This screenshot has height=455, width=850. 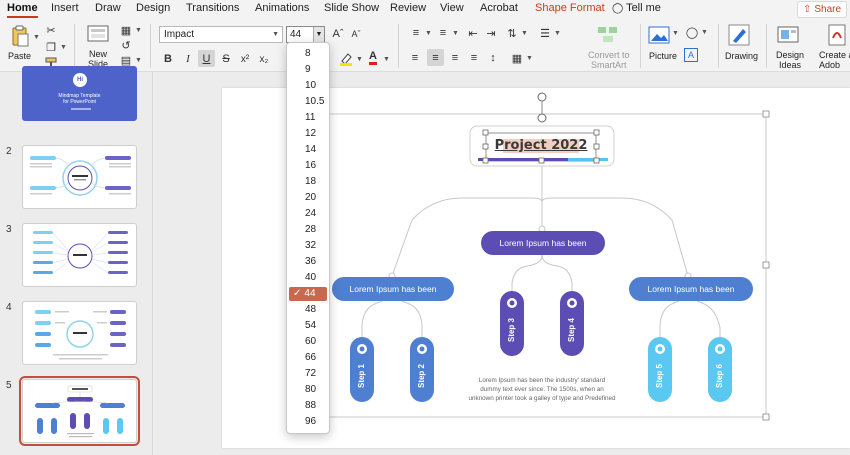 I want to click on justify-icon: ≡, so click(x=474, y=58).